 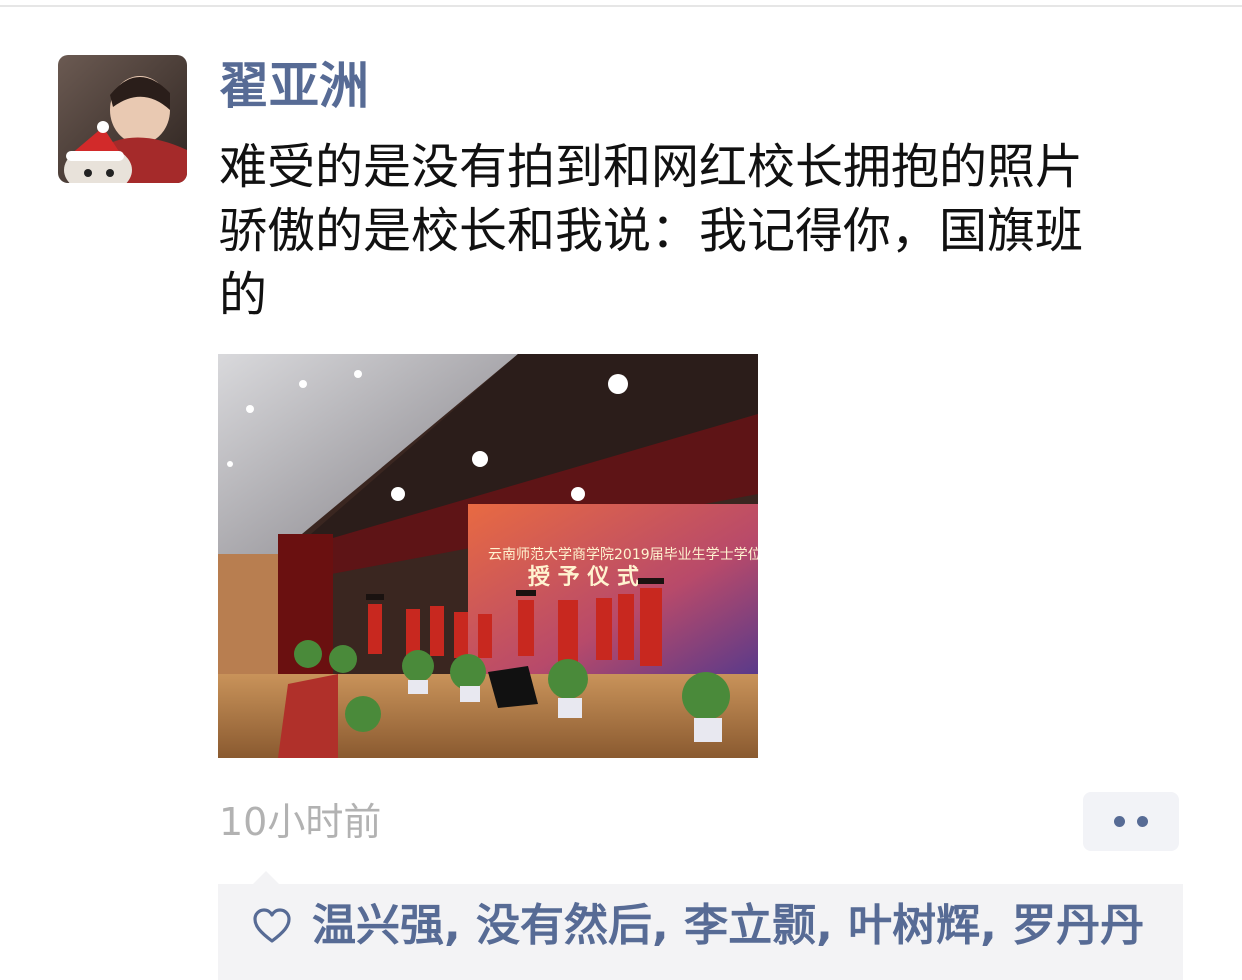 I want to click on more-actions-button, so click(x=1131, y=821).